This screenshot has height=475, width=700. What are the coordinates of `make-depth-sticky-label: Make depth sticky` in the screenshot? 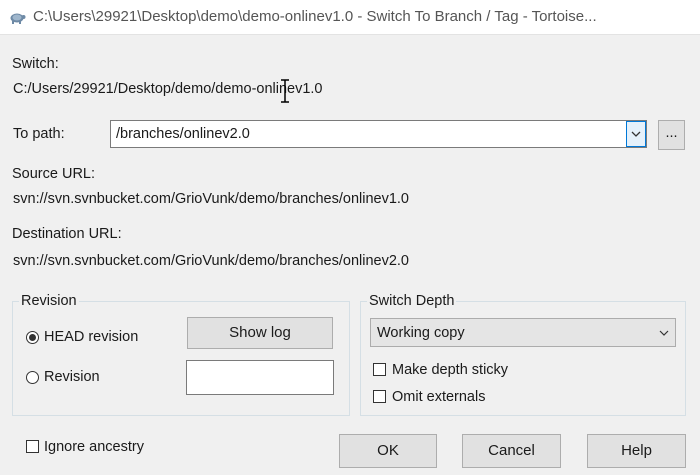 It's located at (450, 370).